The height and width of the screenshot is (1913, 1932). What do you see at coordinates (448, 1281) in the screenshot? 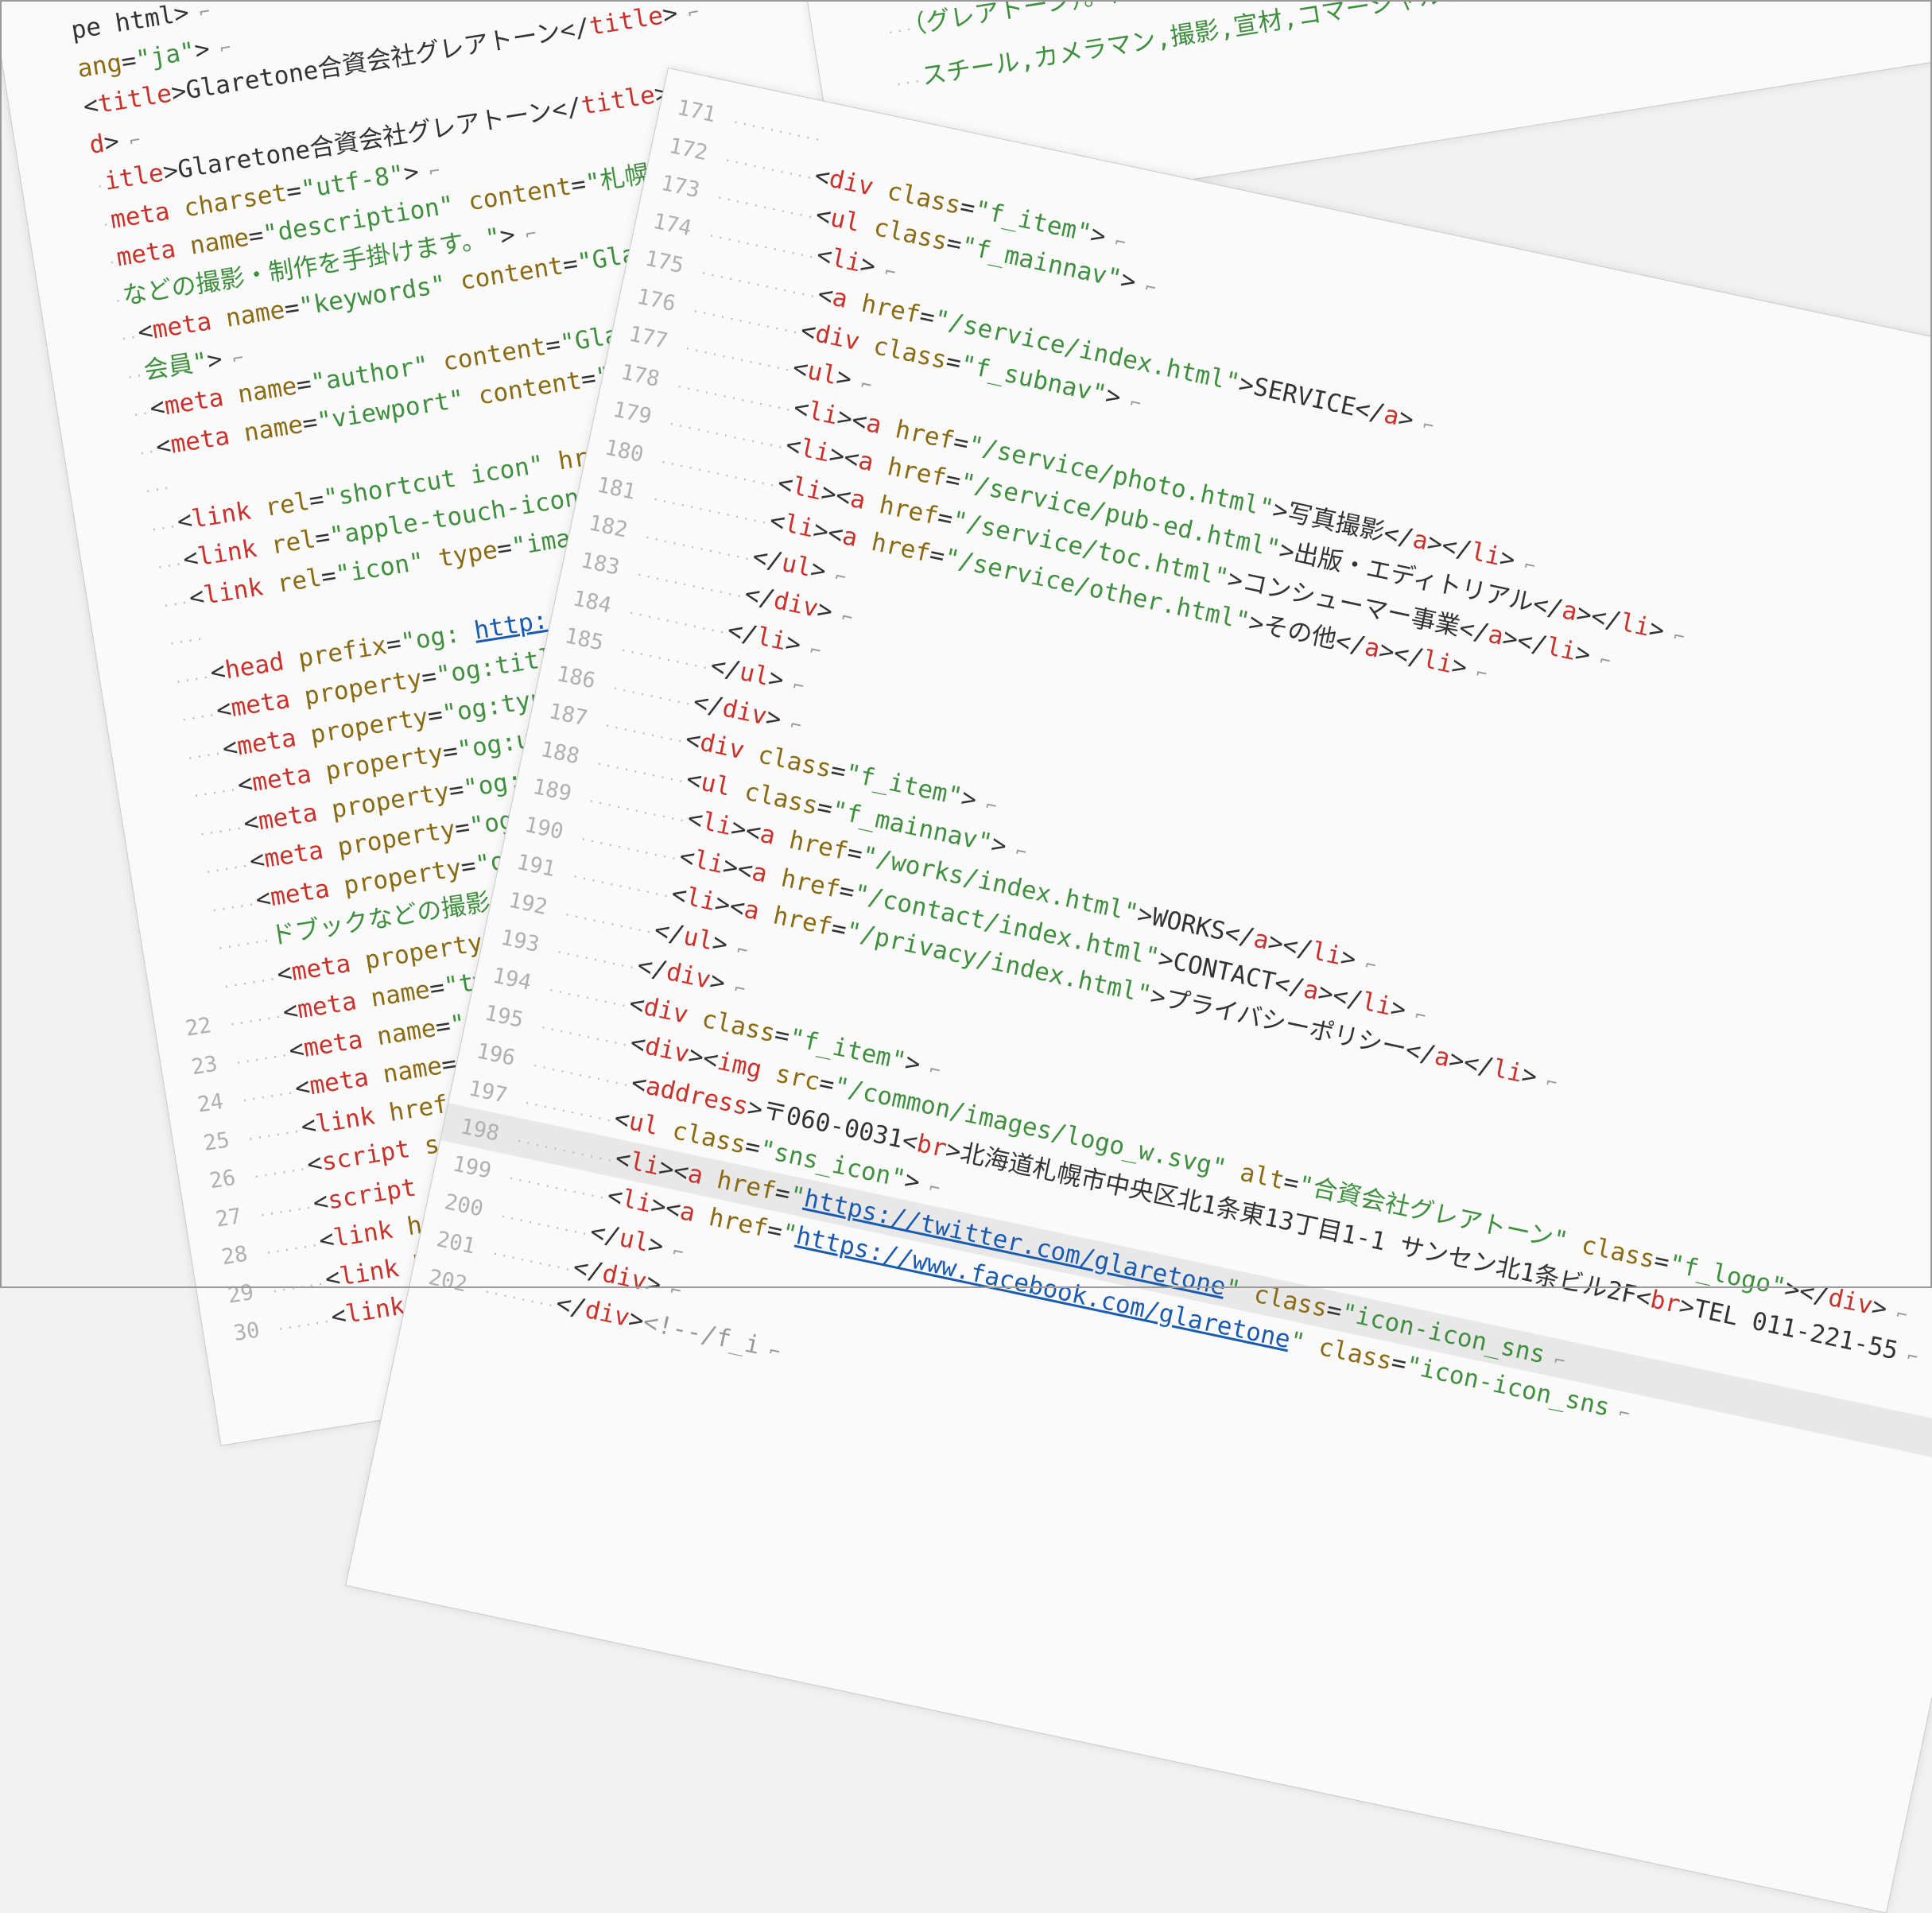
I see `line-number: 202` at bounding box center [448, 1281].